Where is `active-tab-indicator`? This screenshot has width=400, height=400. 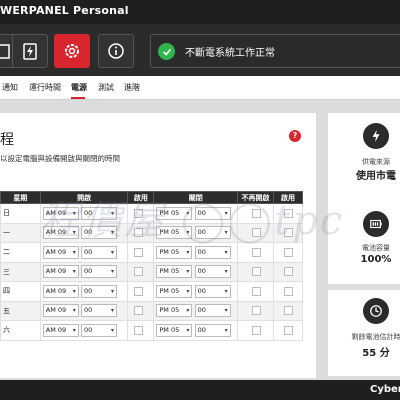 active-tab-indicator is located at coordinates (78, 98).